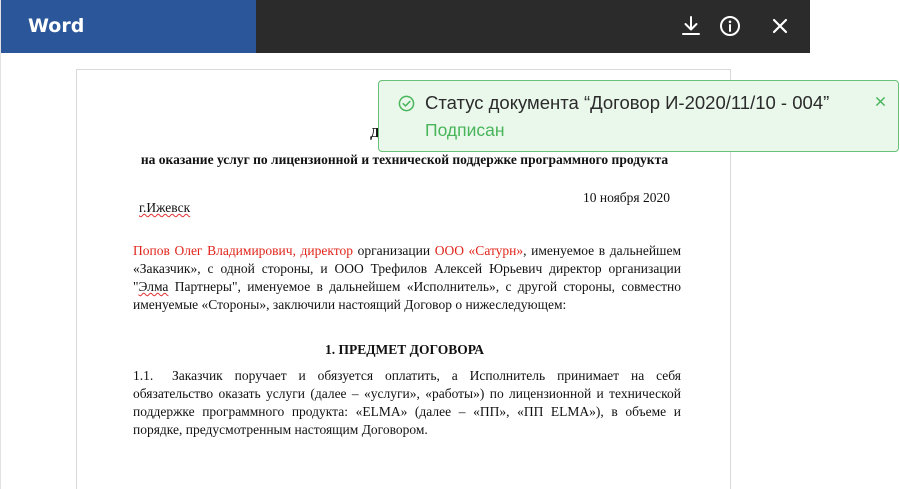 This screenshot has height=489, width=900. Describe the element at coordinates (153, 286) in the screenshot. I see `partner-name-spell: Элма` at that location.